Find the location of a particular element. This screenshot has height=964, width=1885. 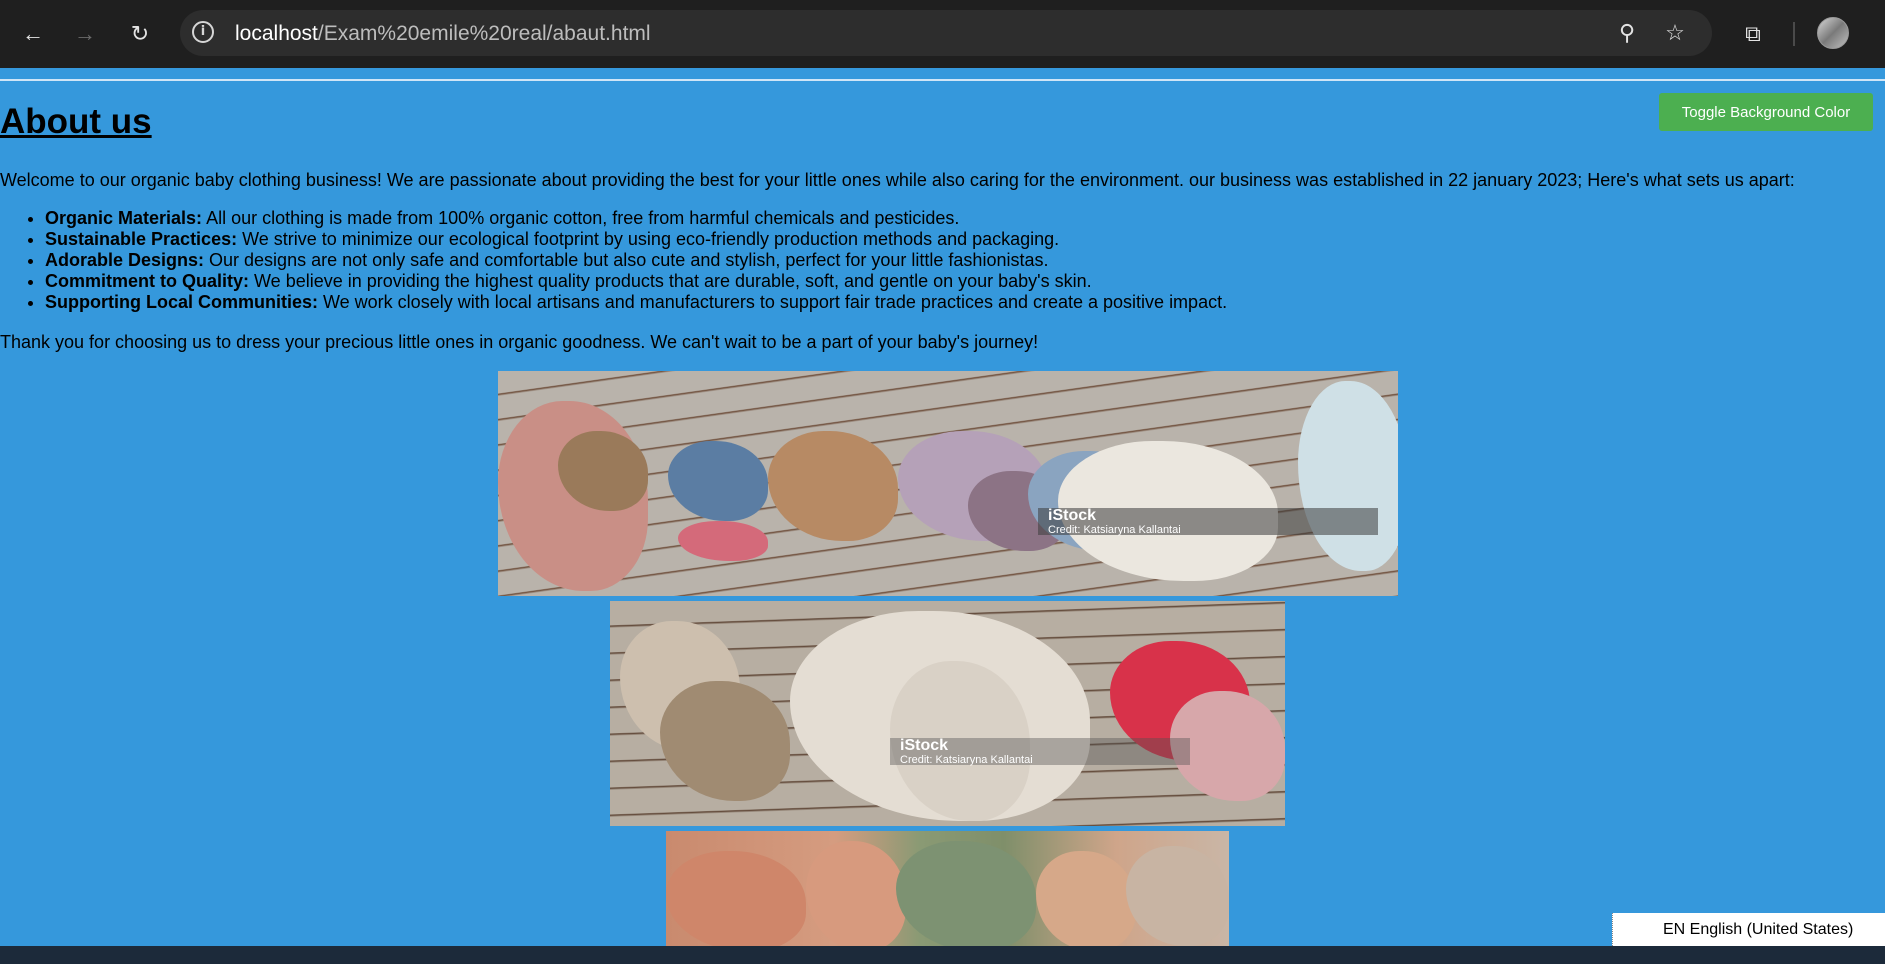

os-taskbar is located at coordinates (942, 955).